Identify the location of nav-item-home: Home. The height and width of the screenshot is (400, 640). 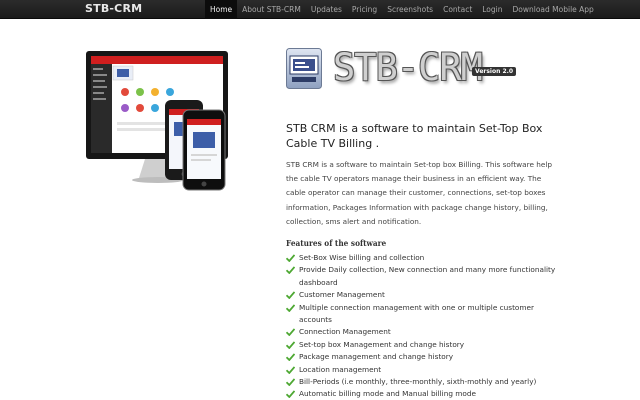
(221, 9).